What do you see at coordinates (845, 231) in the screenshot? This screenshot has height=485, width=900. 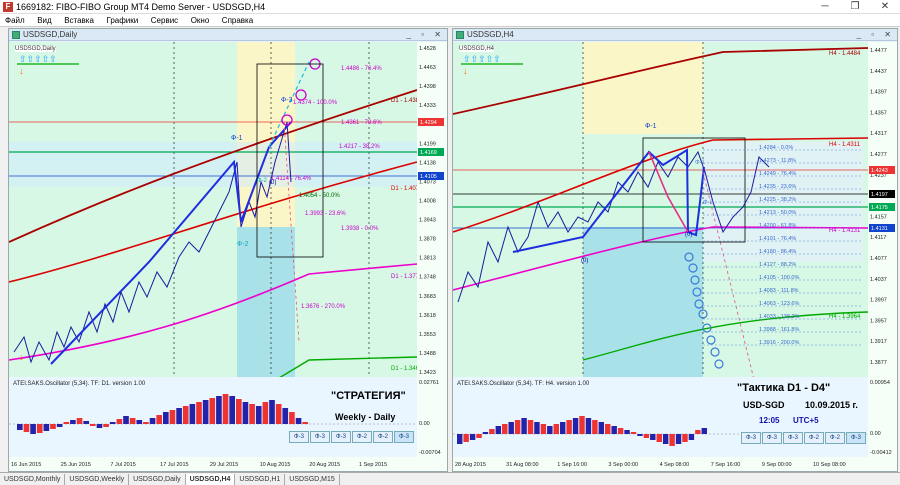 I see `svg-text: H4 - 1.4131` at bounding box center [845, 231].